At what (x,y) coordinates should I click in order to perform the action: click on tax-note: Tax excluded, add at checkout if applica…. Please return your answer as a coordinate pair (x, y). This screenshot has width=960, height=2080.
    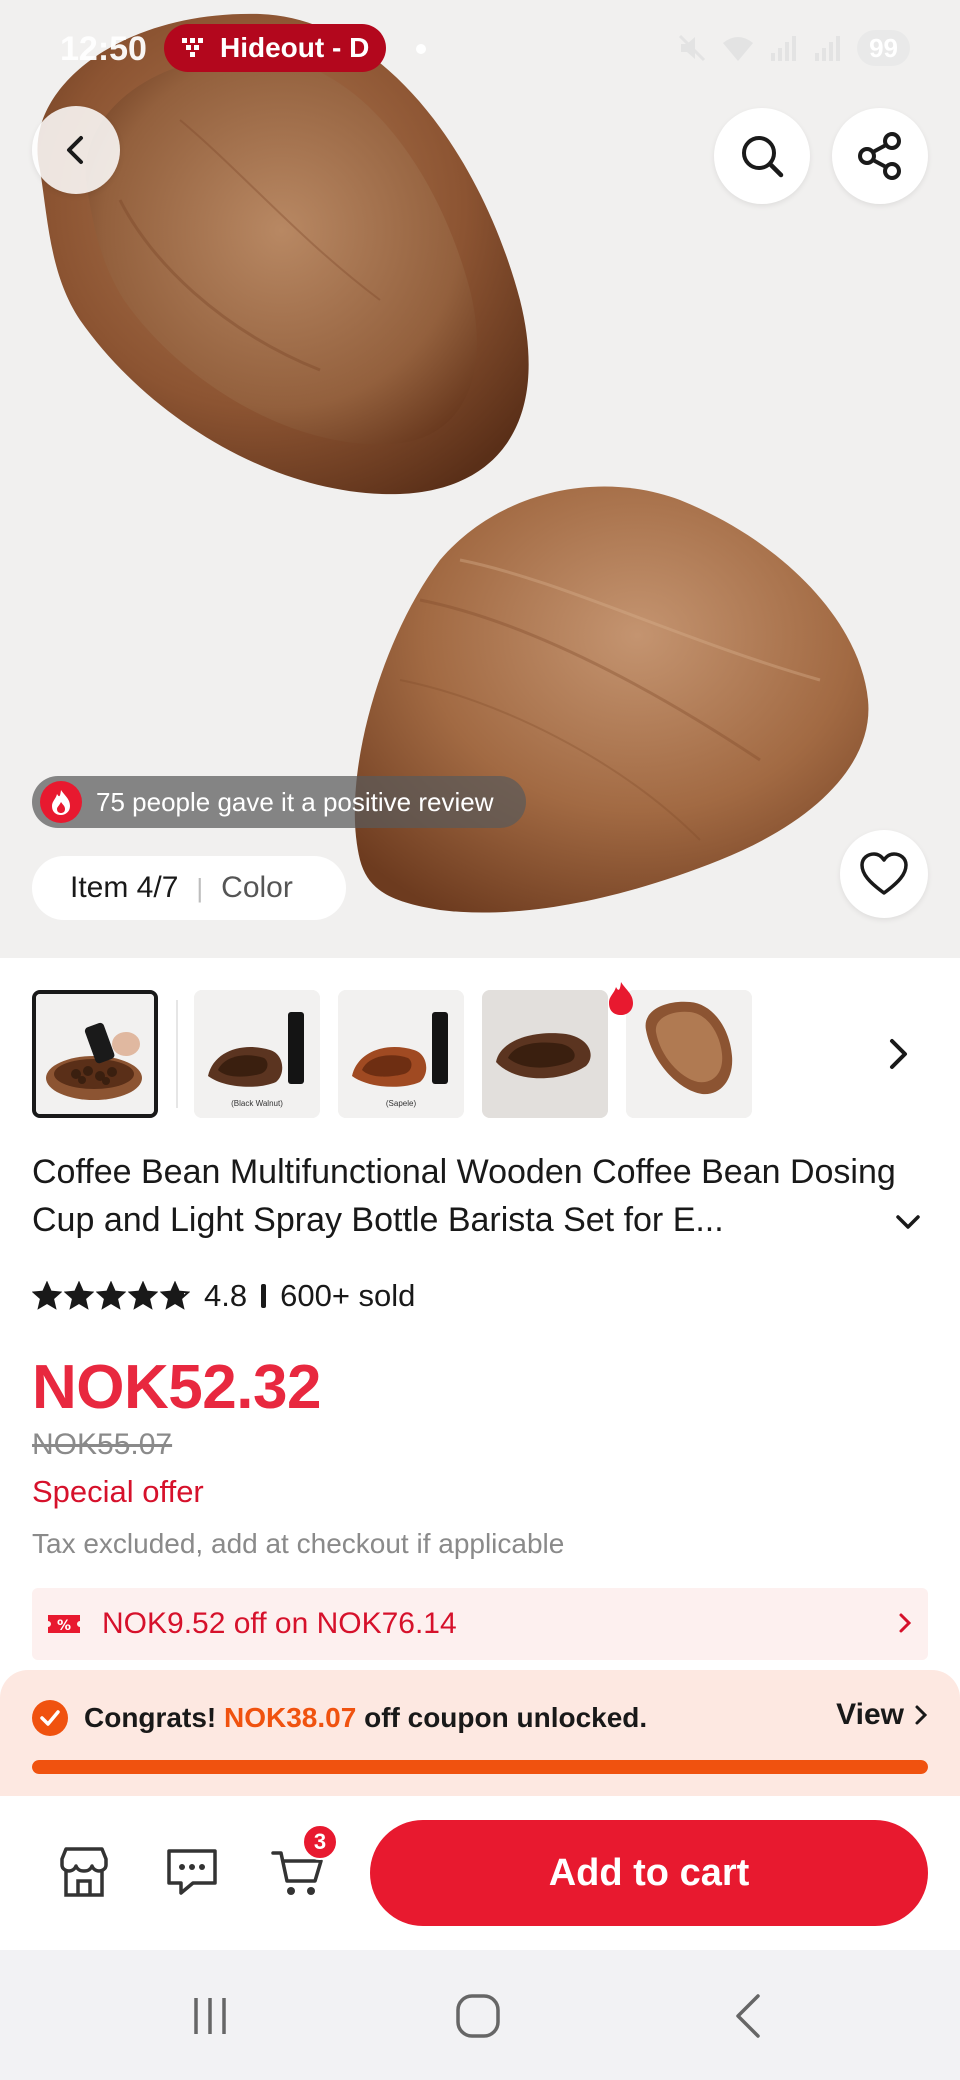
    Looking at the image, I should click on (298, 1543).